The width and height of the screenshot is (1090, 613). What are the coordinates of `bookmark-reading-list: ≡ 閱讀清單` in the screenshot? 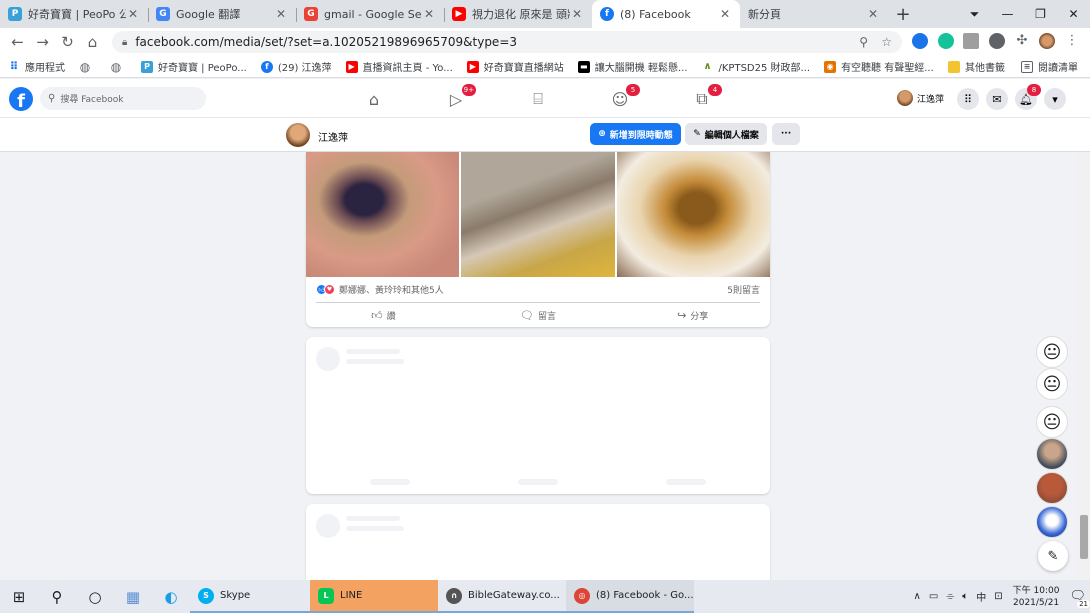 It's located at (1049, 66).